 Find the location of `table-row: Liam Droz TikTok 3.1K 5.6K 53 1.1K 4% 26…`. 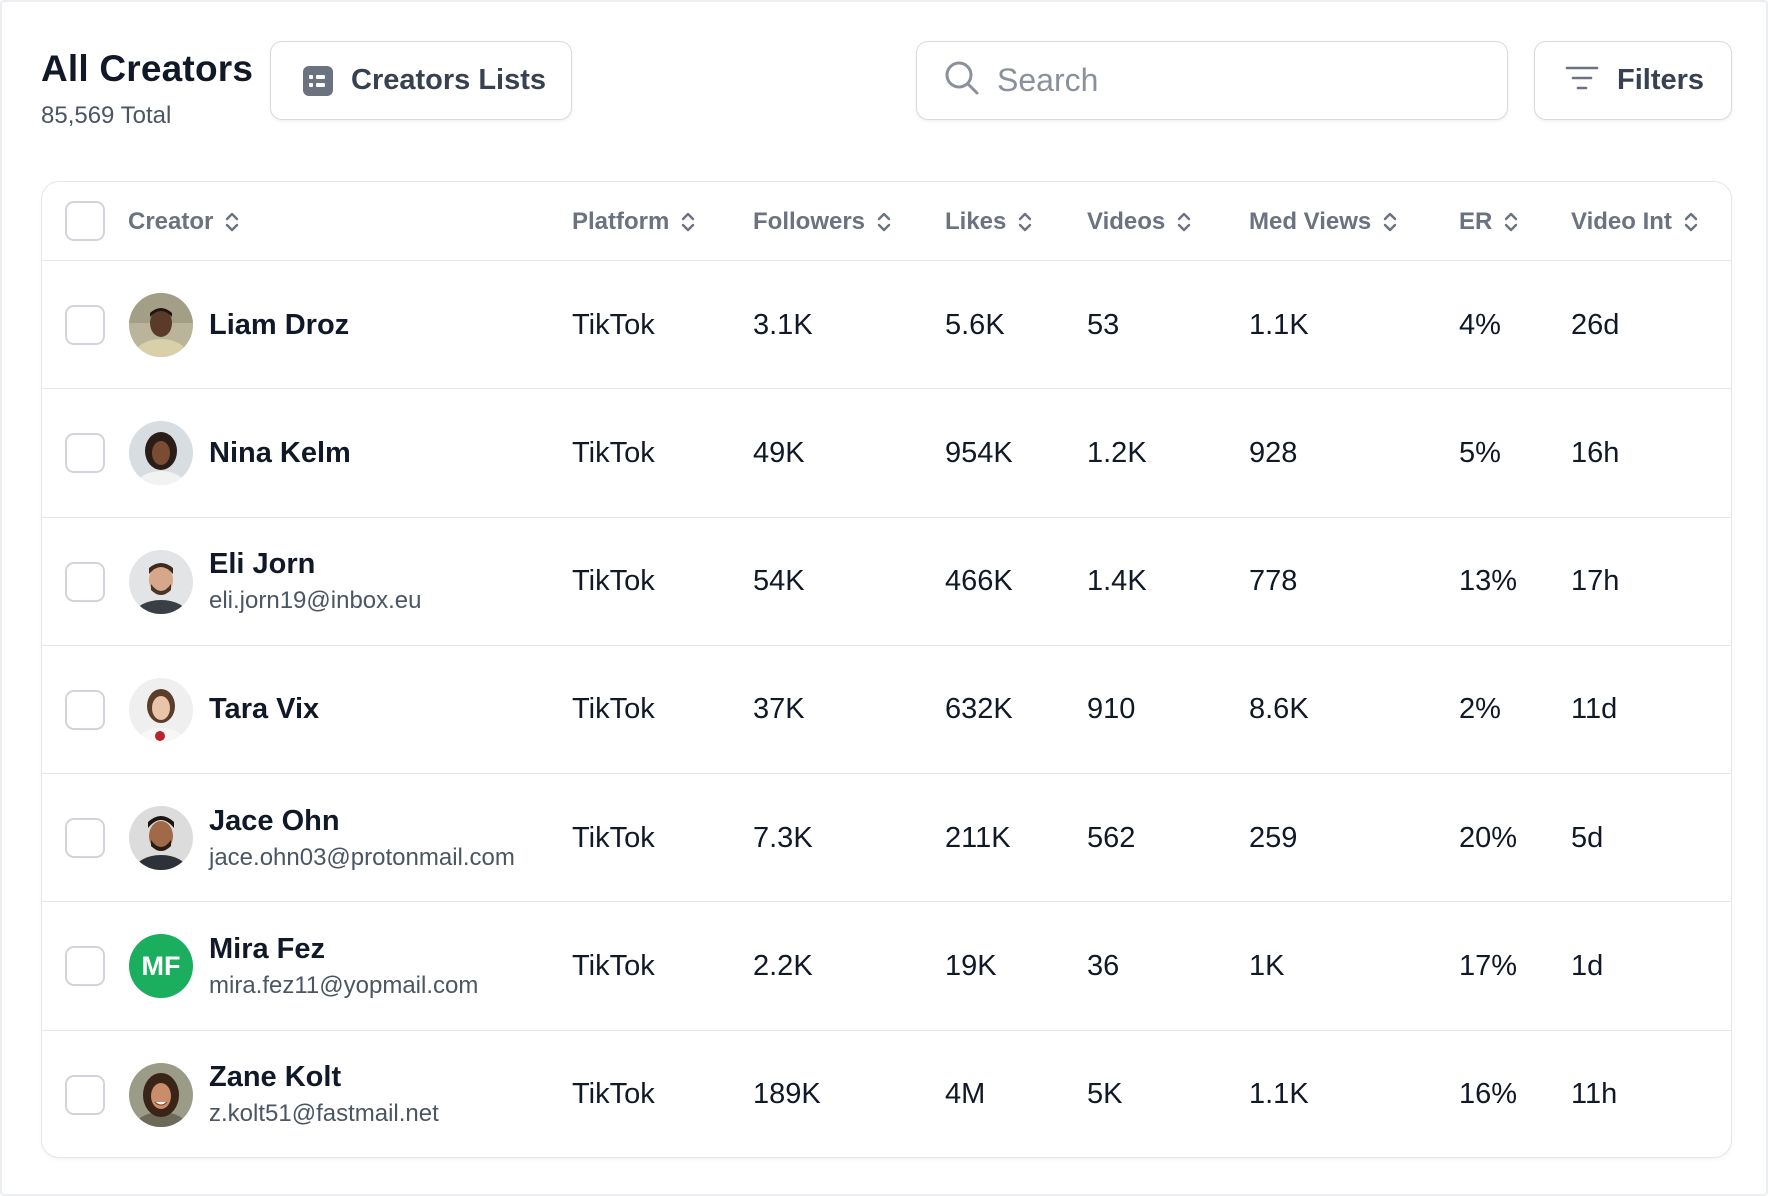

table-row: Liam Droz TikTok 3.1K 5.6K 53 1.1K 4% 26… is located at coordinates (886, 325).